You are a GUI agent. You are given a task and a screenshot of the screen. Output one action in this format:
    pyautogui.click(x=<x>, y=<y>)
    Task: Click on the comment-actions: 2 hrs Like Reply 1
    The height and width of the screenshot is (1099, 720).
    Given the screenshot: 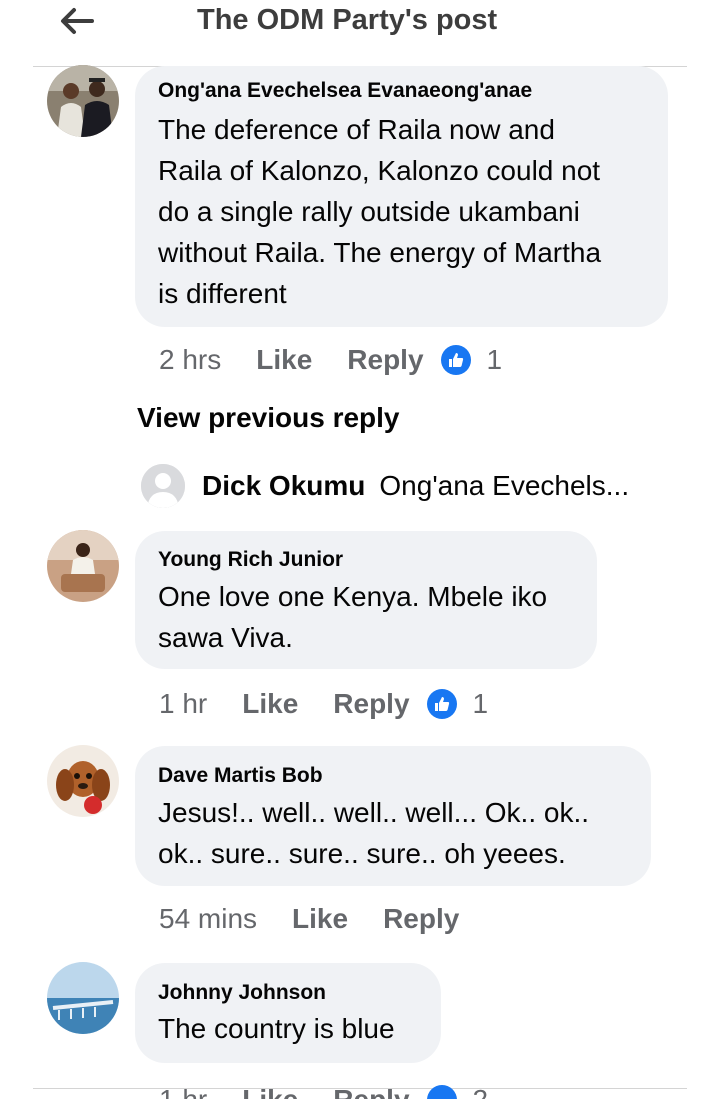 What is the action you would take?
    pyautogui.click(x=330, y=360)
    